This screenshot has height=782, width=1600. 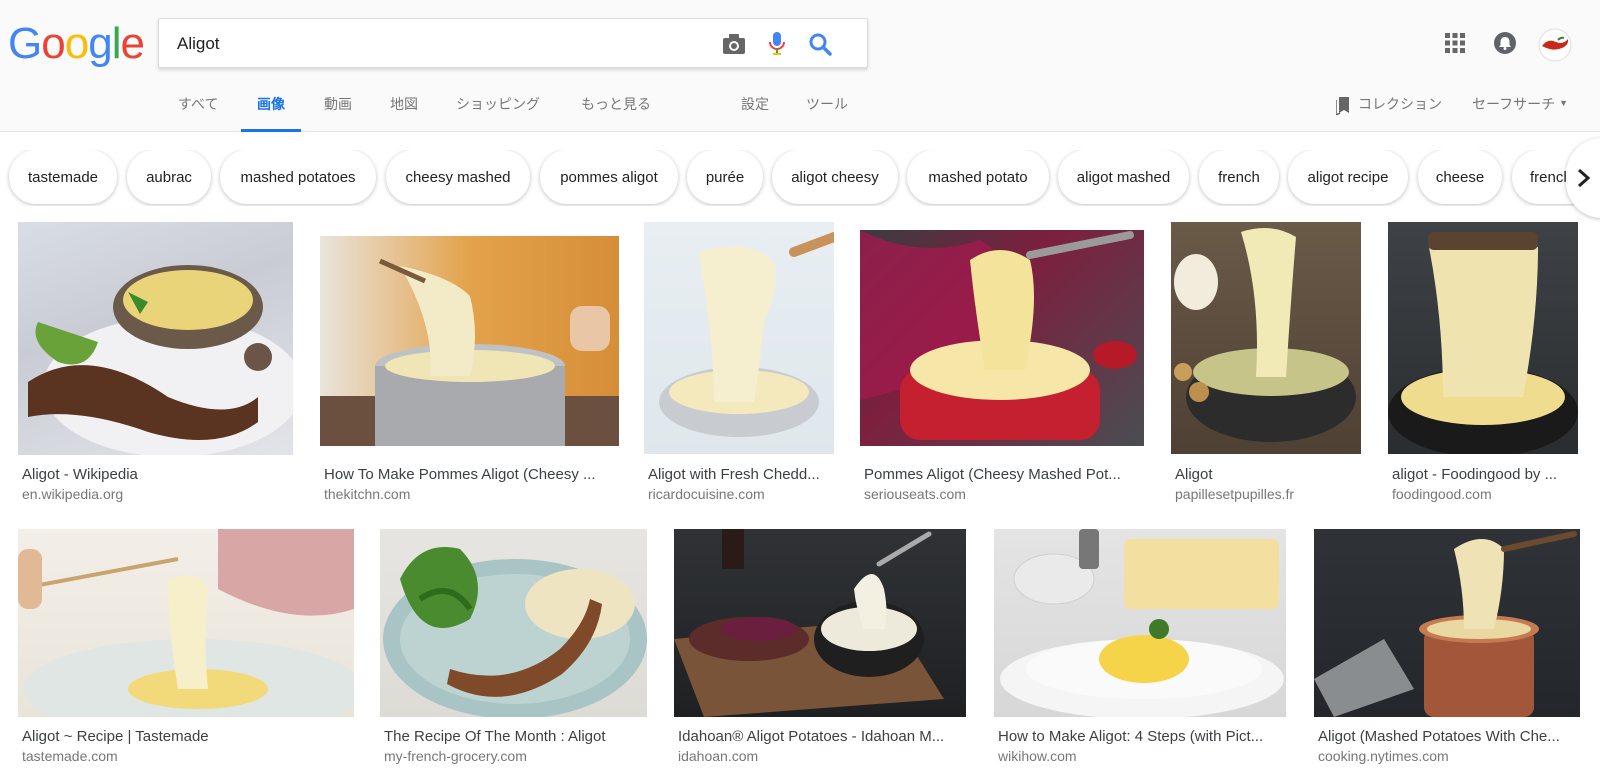 What do you see at coordinates (1123, 177) in the screenshot?
I see `chip: aligot mashed` at bounding box center [1123, 177].